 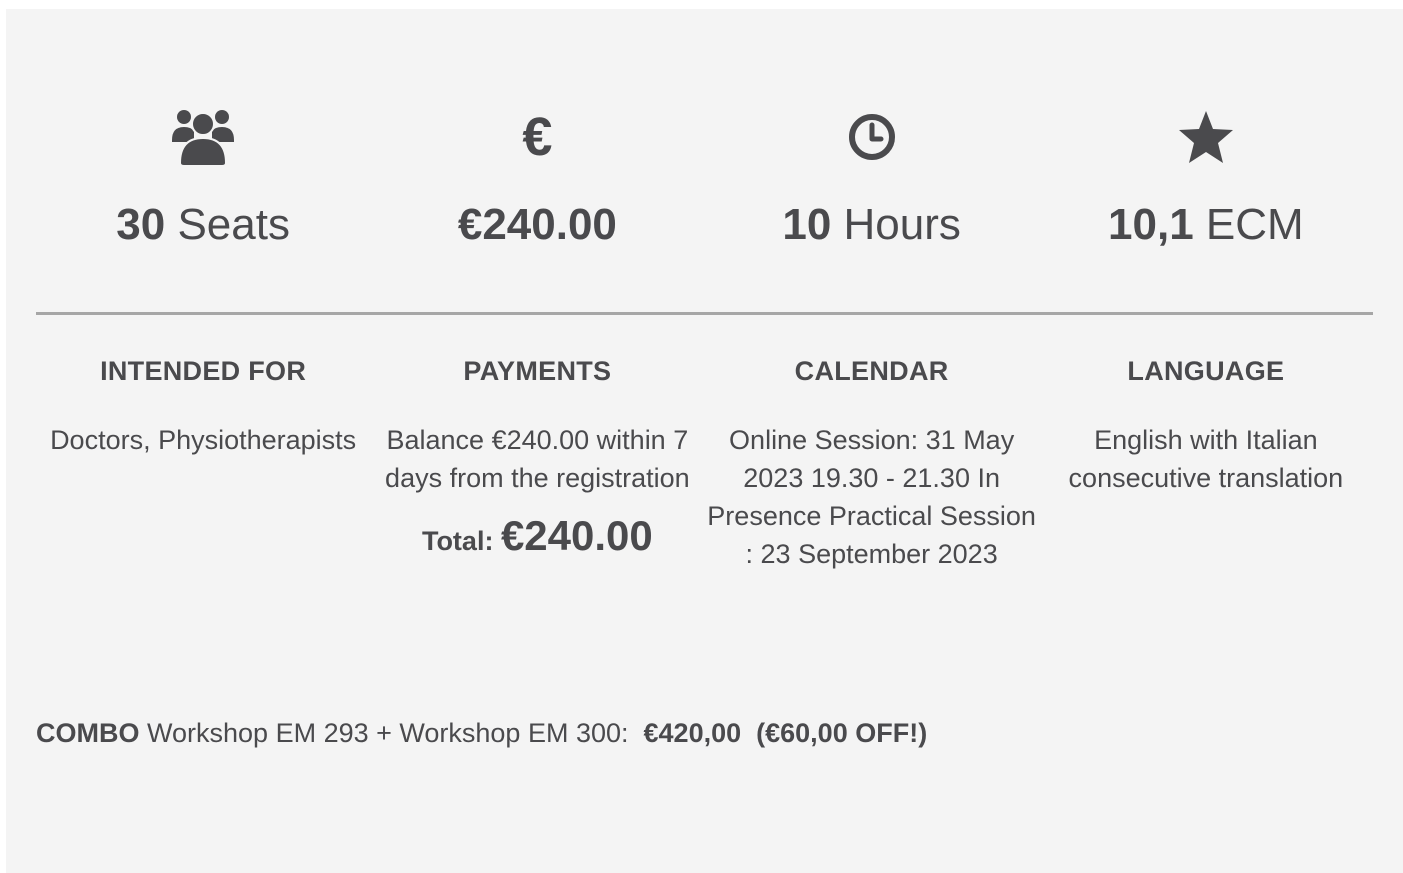 I want to click on star-icon, so click(x=1206, y=137).